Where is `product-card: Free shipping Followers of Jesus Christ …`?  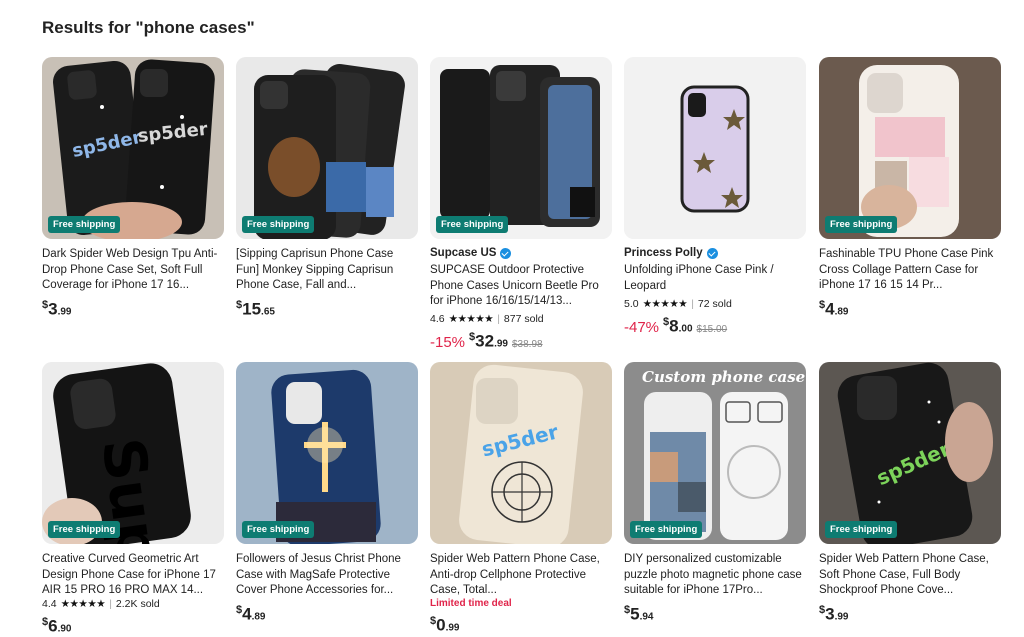
product-card: Free shipping Followers of Jesus Christ … is located at coordinates (327, 493).